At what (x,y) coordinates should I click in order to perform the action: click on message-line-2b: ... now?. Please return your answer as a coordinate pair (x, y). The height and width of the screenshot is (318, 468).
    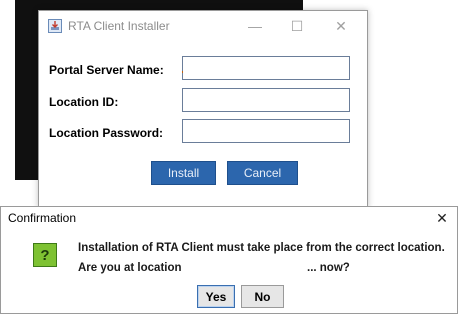
    Looking at the image, I should click on (328, 268).